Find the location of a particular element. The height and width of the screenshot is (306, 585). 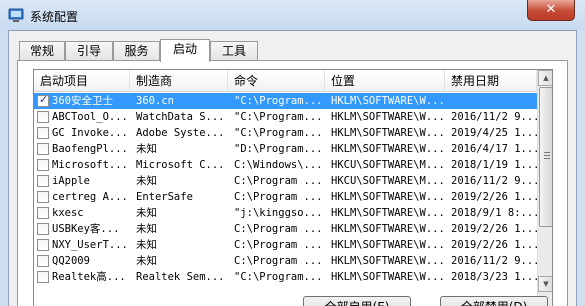

tab-startup: 启动 is located at coordinates (185, 50).